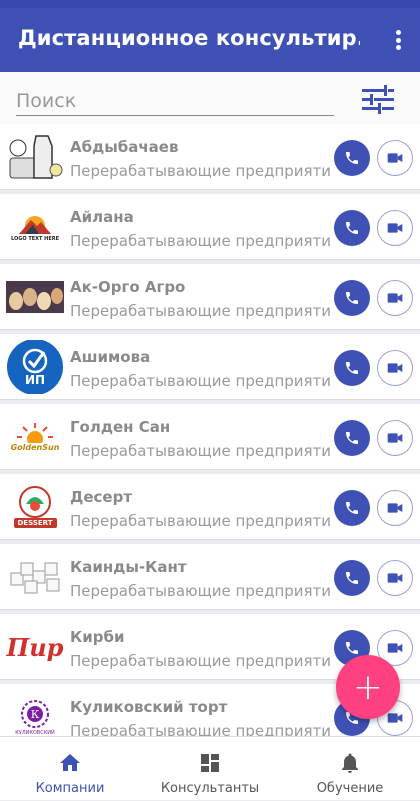 The image size is (420, 801). What do you see at coordinates (120, 427) in the screenshot?
I see `company-name: Голден Сан` at bounding box center [120, 427].